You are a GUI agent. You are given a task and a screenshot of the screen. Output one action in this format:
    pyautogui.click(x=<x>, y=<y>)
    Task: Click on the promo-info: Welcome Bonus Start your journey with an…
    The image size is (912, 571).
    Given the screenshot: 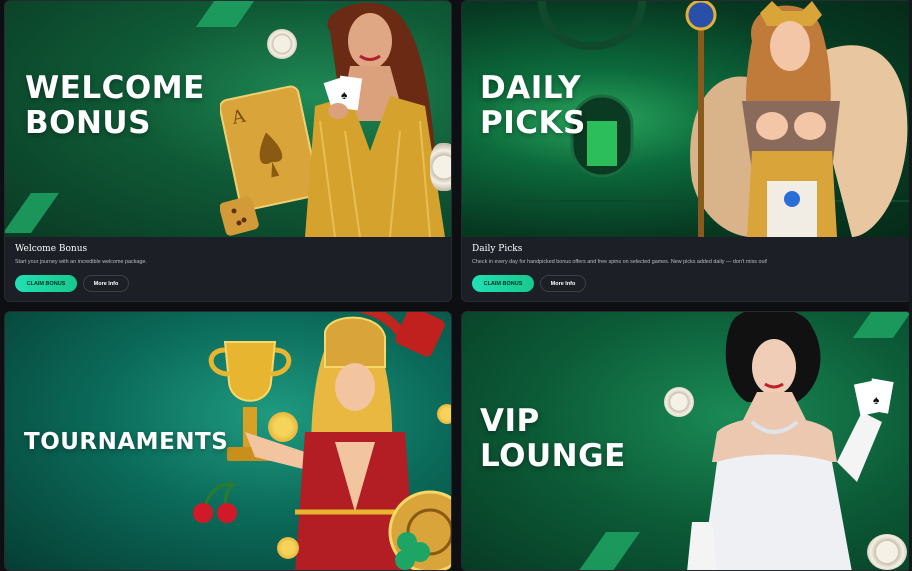 What is the action you would take?
    pyautogui.click(x=228, y=269)
    